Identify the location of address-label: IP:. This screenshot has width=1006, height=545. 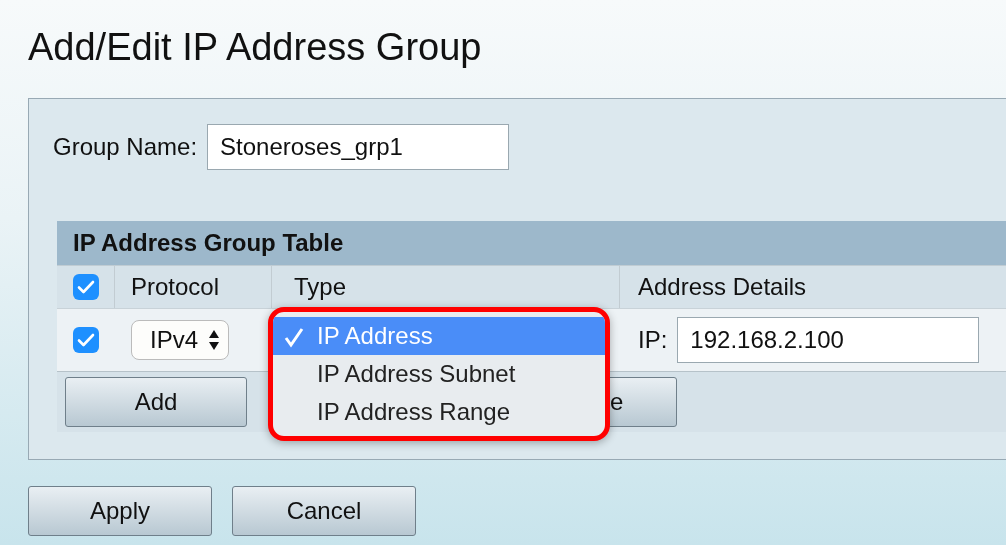
(653, 340).